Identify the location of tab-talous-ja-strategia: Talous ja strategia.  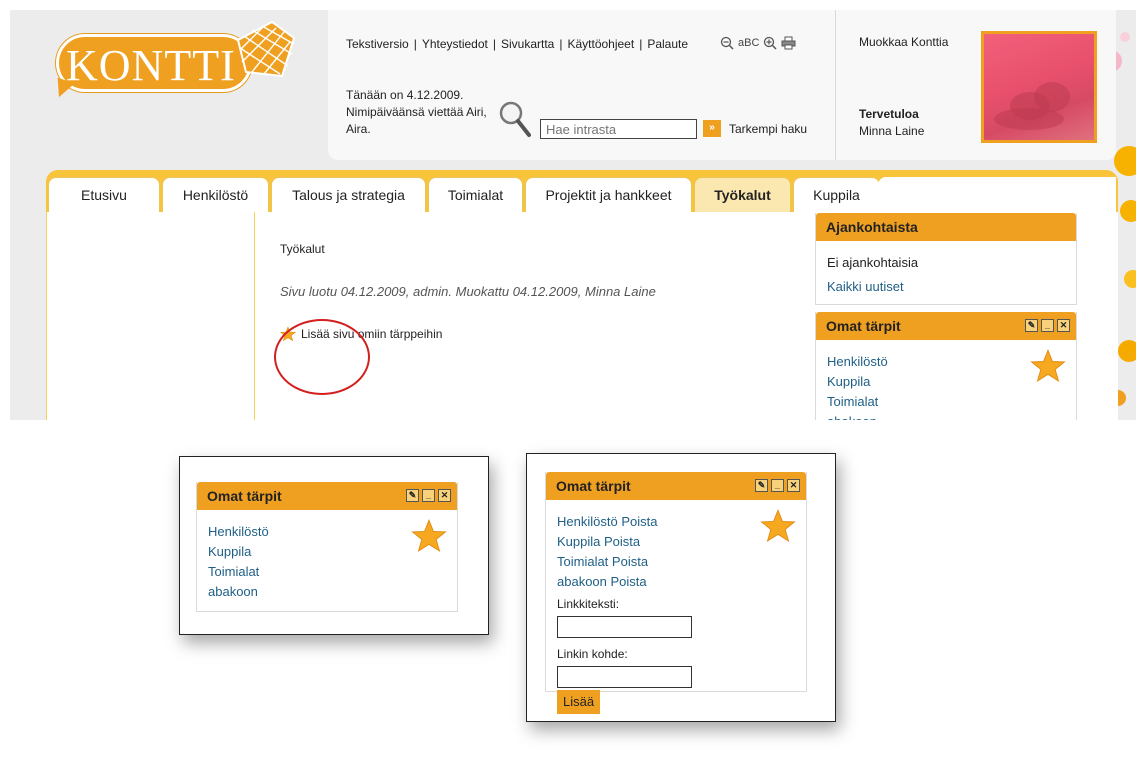
(348, 194).